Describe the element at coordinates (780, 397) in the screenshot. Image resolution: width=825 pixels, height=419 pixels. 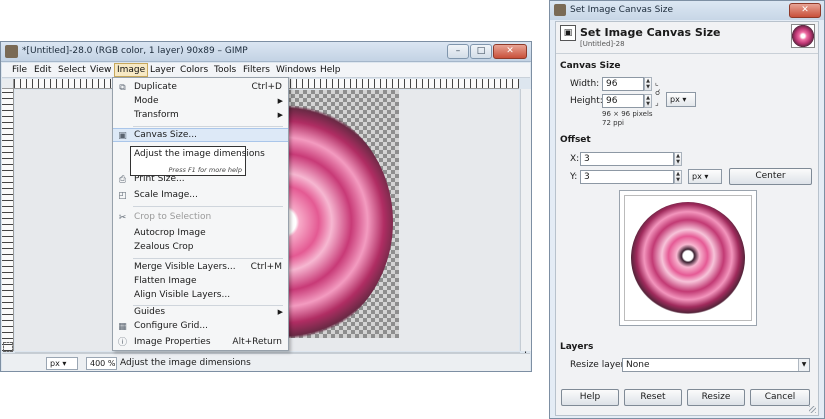
I see `cancel-button: Cancel` at that location.